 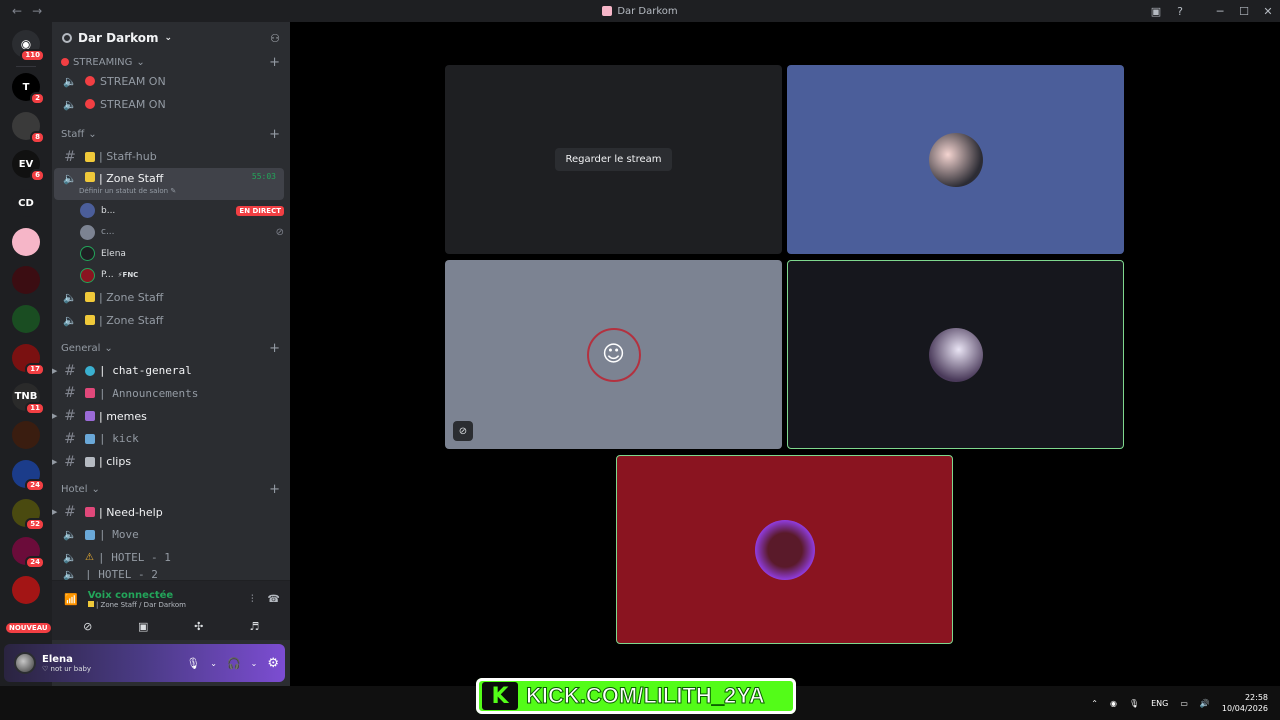 I want to click on channel-label: | Zone Staff, so click(x=131, y=297).